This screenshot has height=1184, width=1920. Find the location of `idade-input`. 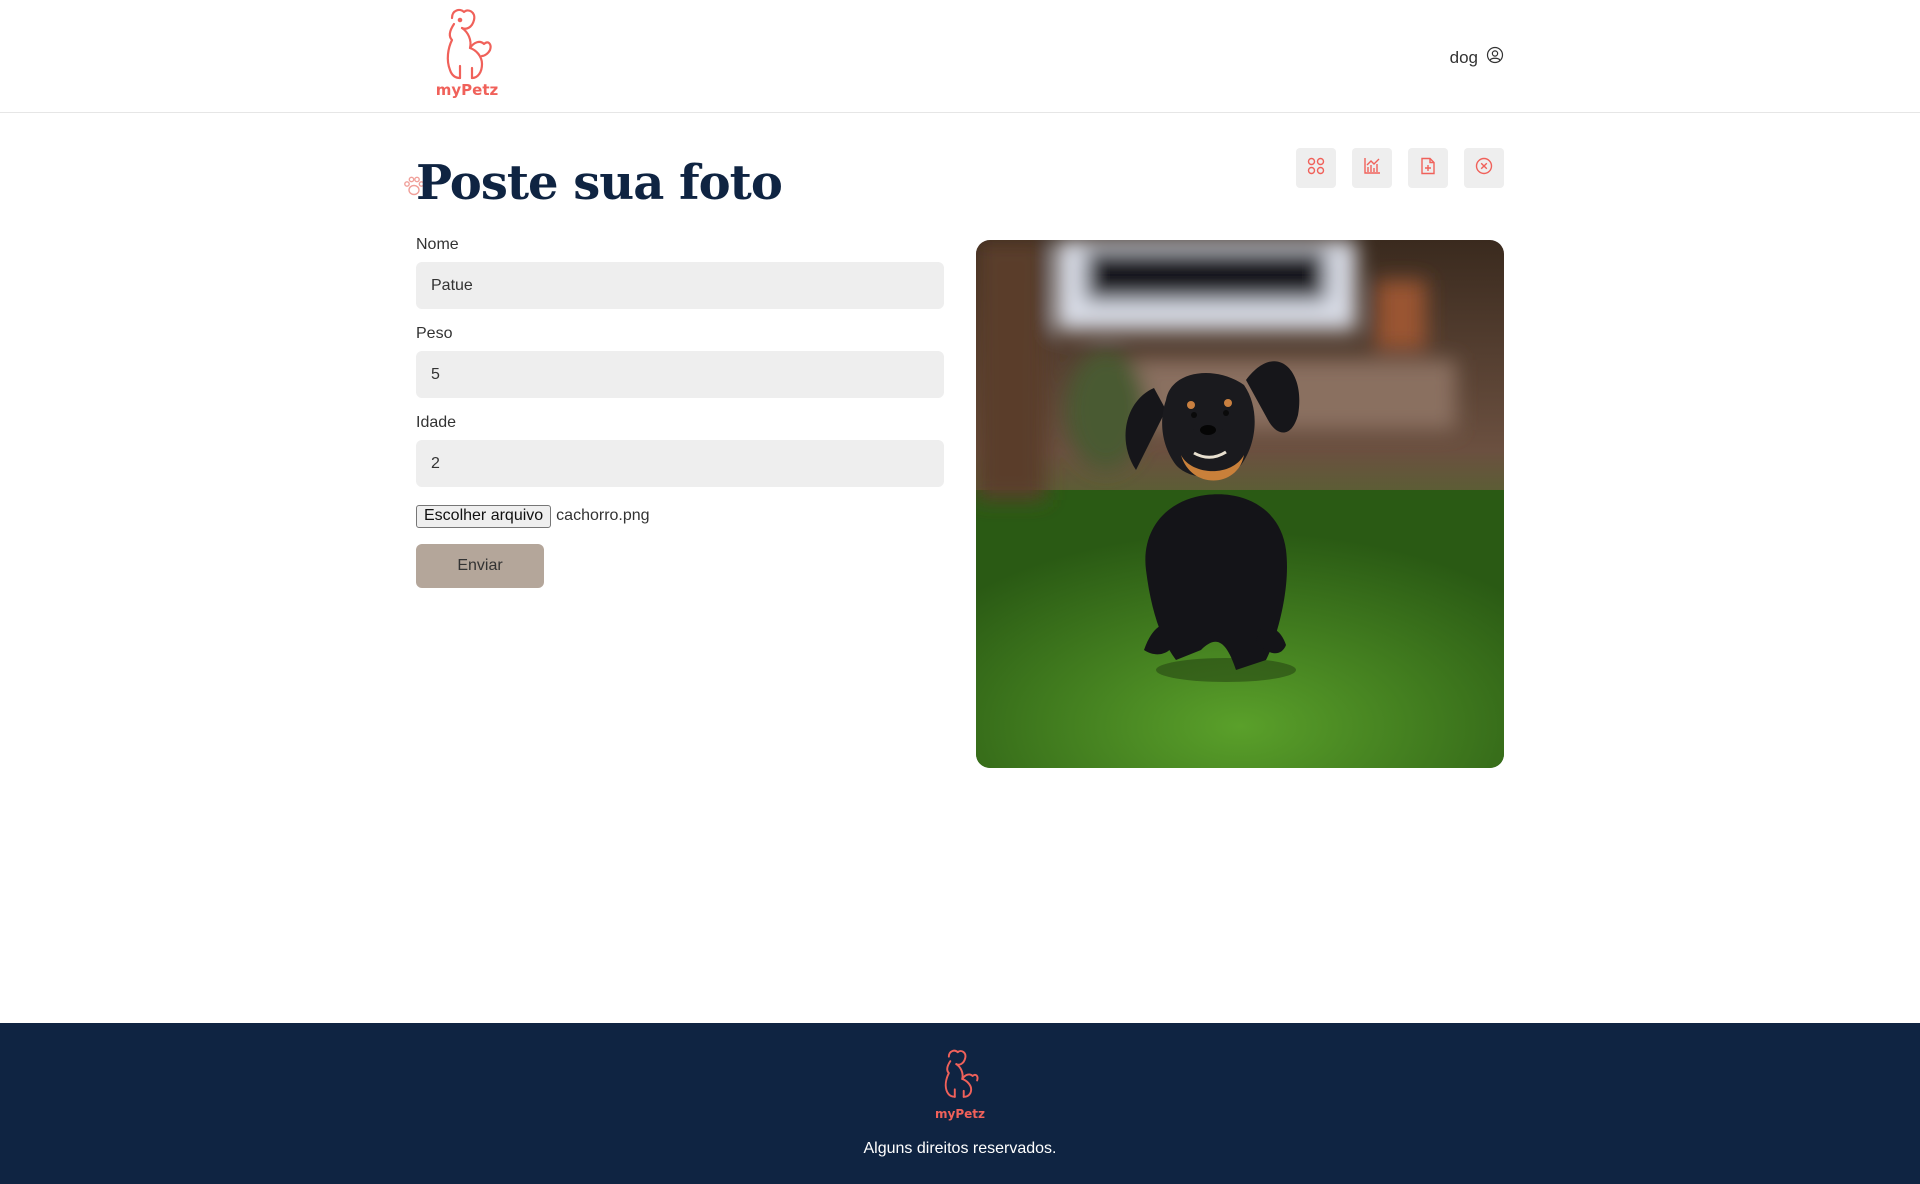

idade-input is located at coordinates (680, 463).